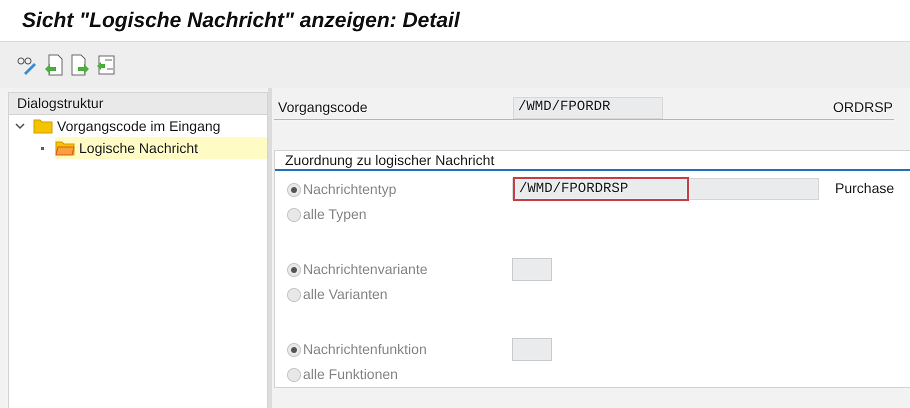 This screenshot has width=910, height=408. What do you see at coordinates (20, 126) in the screenshot?
I see `chevron-icon` at bounding box center [20, 126].